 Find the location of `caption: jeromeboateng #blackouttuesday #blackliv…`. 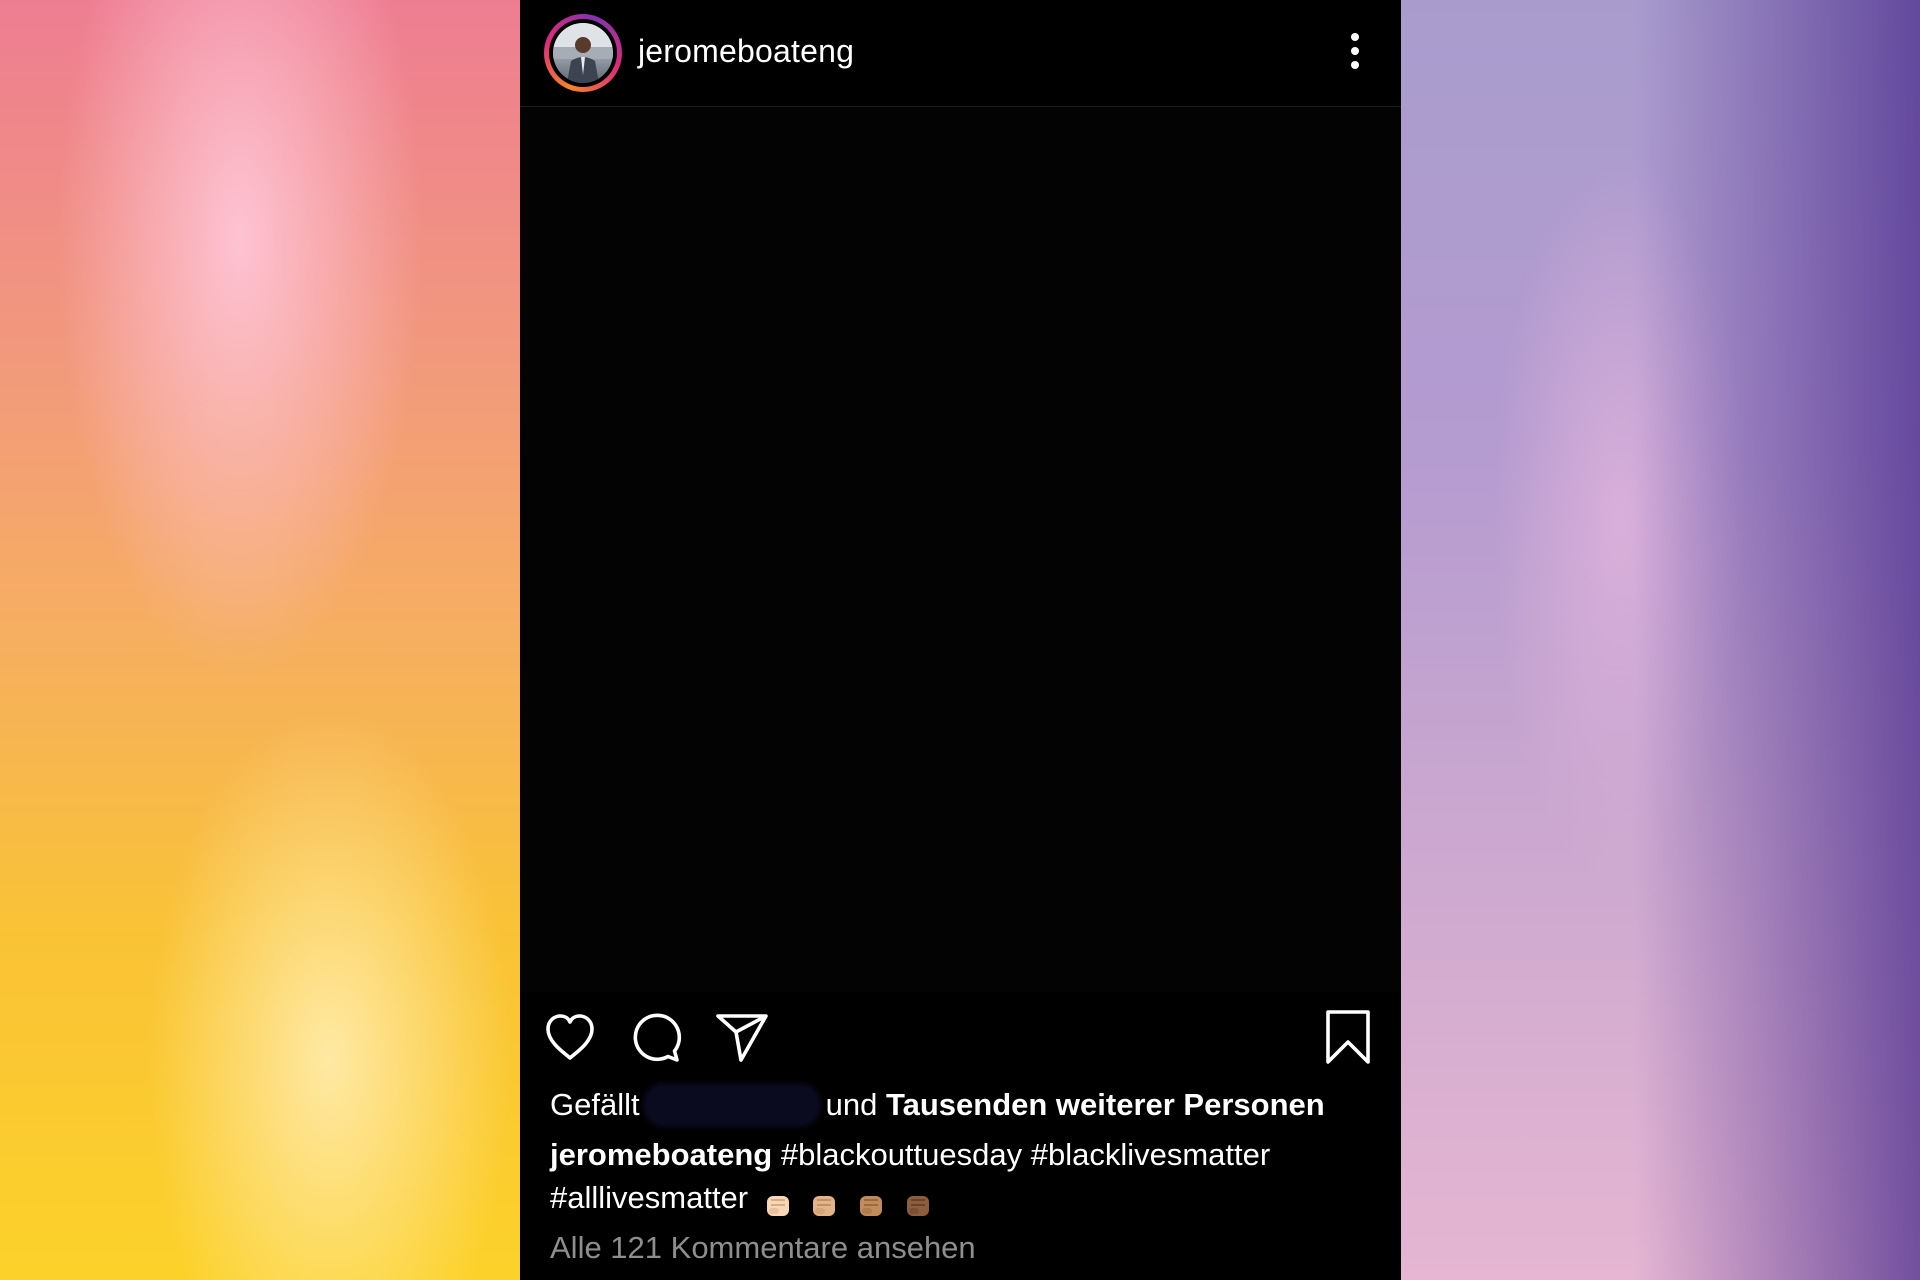

caption: jeromeboateng #blackouttuesday #blackliv… is located at coordinates (960, 1178).